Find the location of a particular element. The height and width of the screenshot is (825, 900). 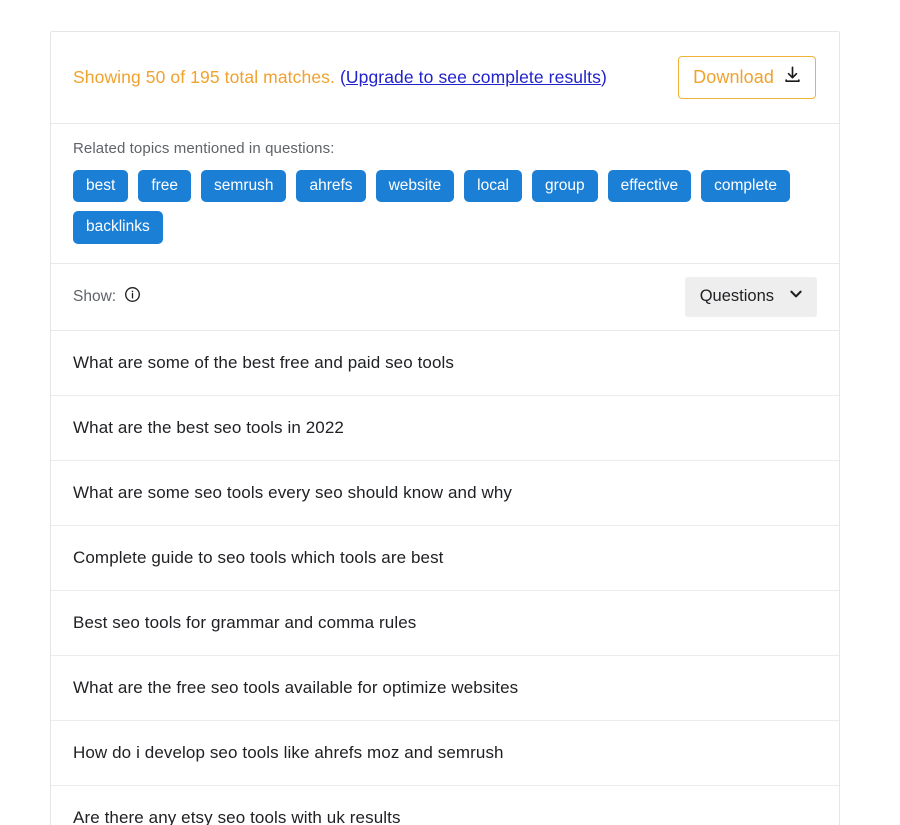

download-icon is located at coordinates (792, 77).